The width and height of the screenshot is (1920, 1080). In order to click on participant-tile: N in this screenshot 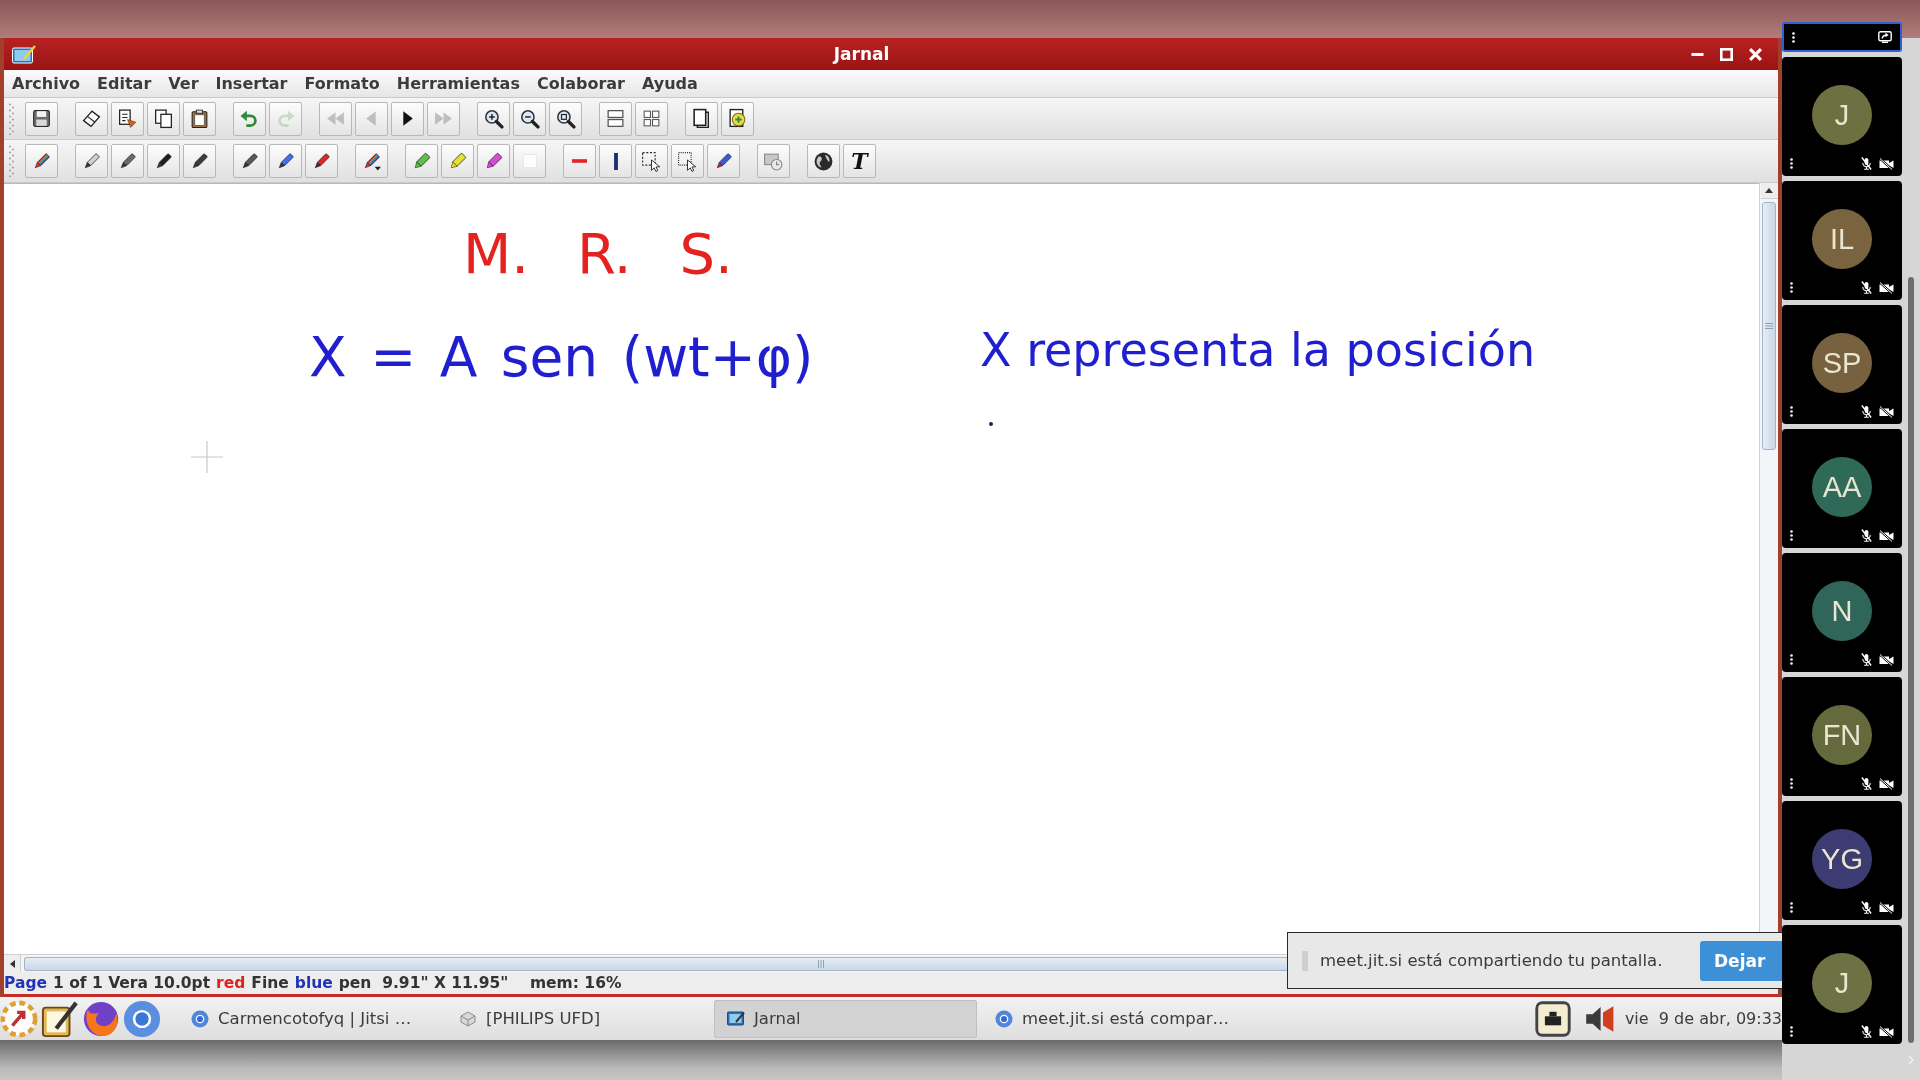, I will do `click(1842, 612)`.